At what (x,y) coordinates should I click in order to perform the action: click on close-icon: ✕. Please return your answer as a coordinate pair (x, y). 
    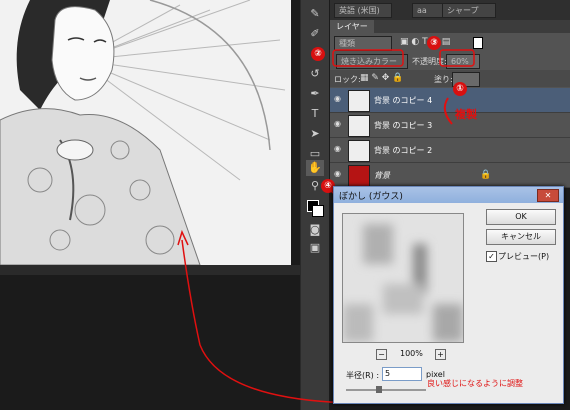
    Looking at the image, I should click on (548, 195).